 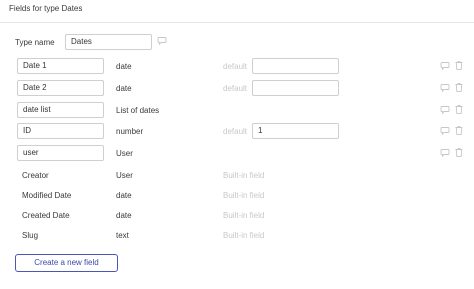 What do you see at coordinates (124, 175) in the screenshot?
I see `builtin-field-type: User` at bounding box center [124, 175].